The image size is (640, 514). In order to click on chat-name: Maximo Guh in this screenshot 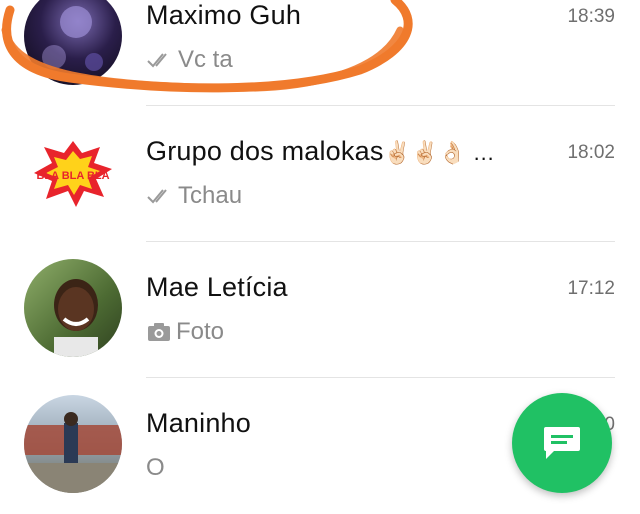, I will do `click(224, 15)`.